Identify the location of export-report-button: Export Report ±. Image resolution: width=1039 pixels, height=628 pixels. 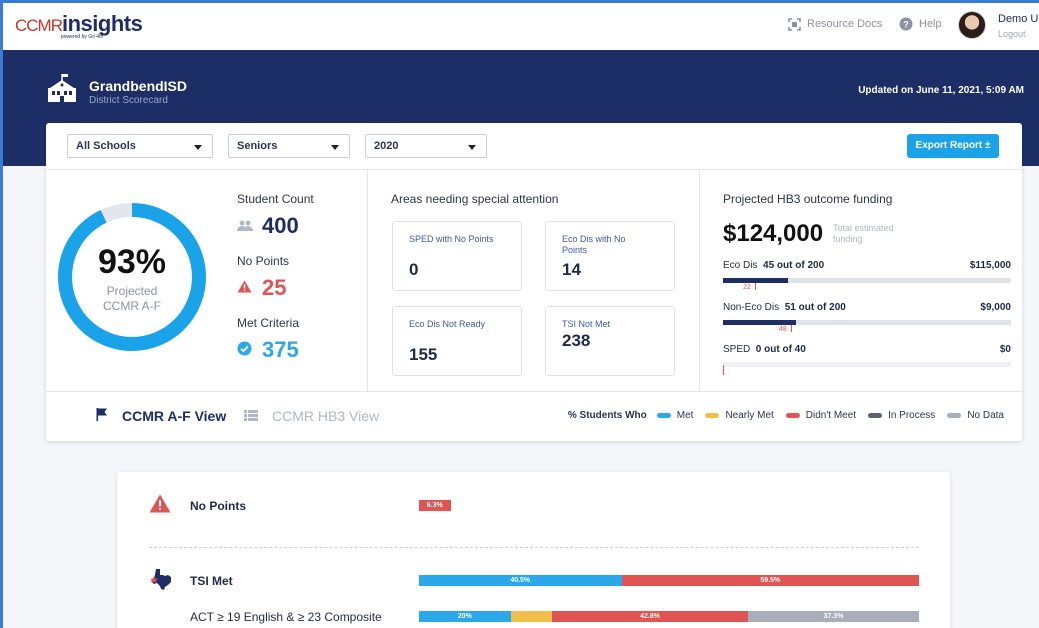
(953, 146).